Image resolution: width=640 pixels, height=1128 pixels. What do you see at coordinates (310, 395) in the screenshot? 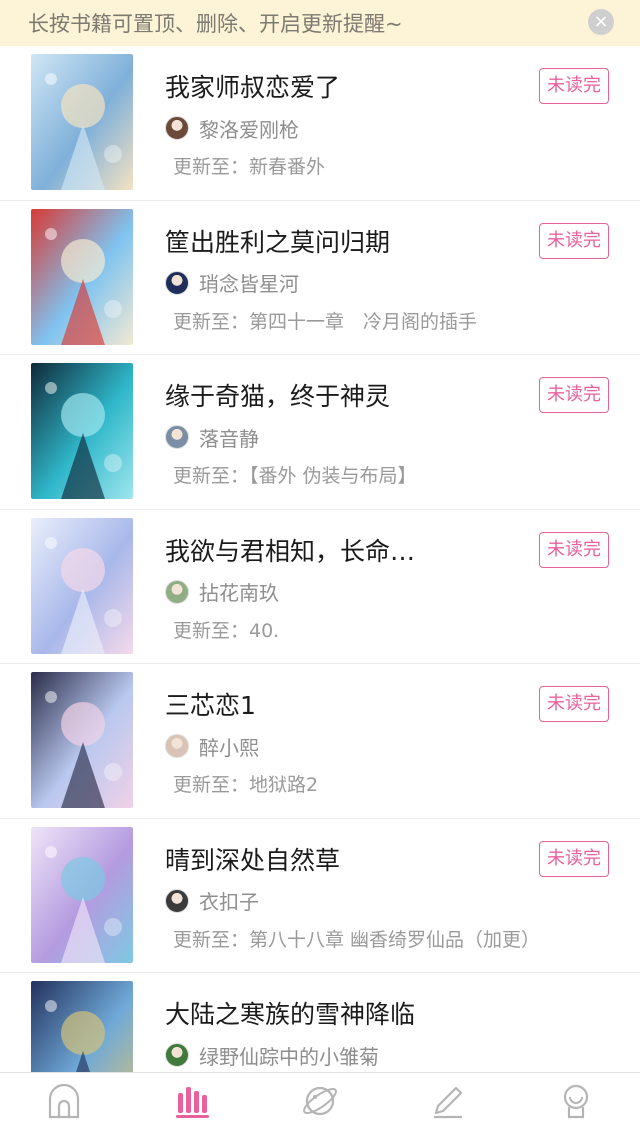
I see `book-title: 缘于奇猫，终于神灵` at bounding box center [310, 395].